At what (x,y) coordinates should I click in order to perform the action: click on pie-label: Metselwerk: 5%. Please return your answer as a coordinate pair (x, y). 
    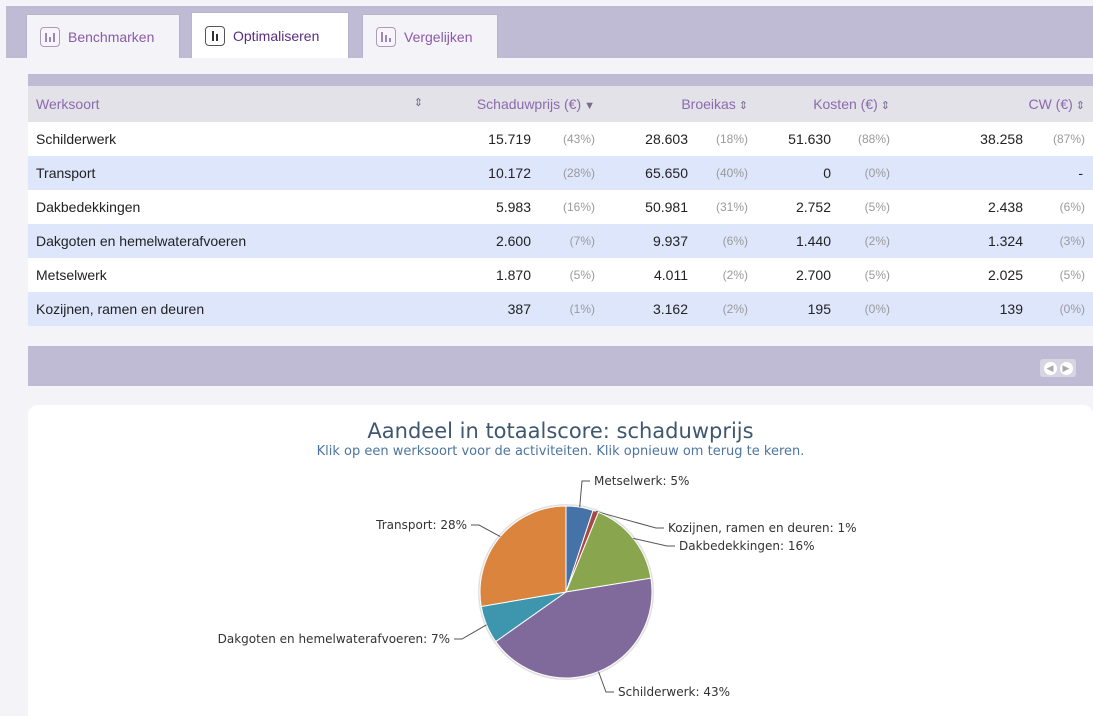
    Looking at the image, I should click on (641, 481).